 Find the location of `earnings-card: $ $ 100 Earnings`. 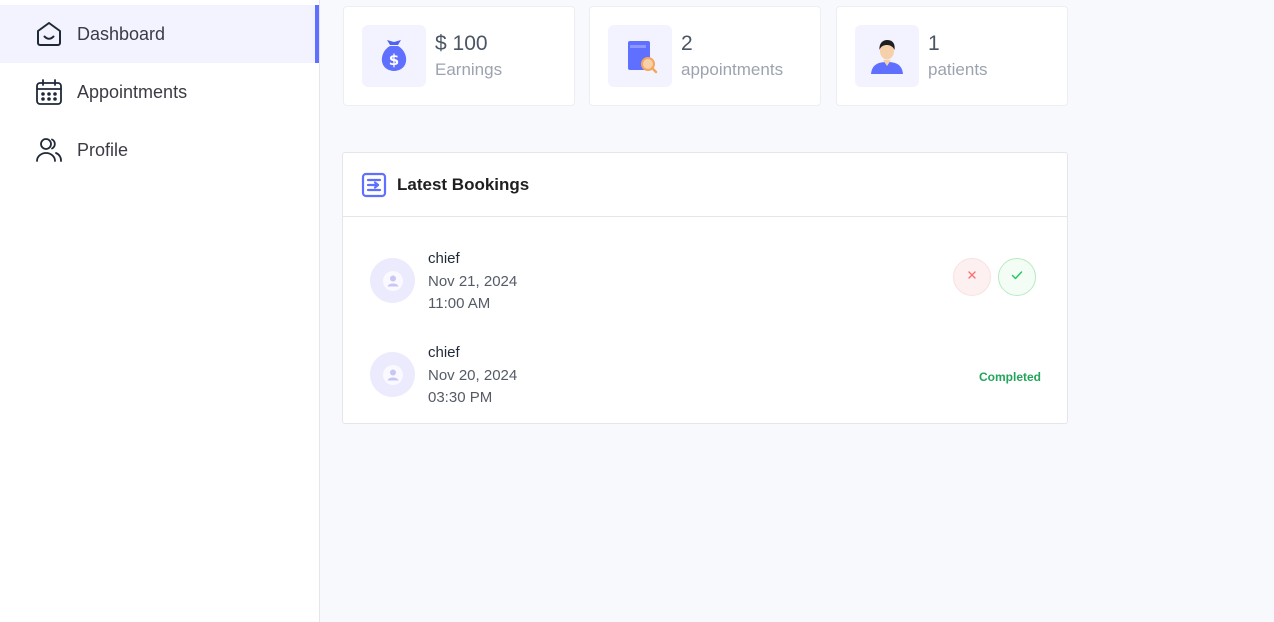

earnings-card: $ $ 100 Earnings is located at coordinates (459, 56).